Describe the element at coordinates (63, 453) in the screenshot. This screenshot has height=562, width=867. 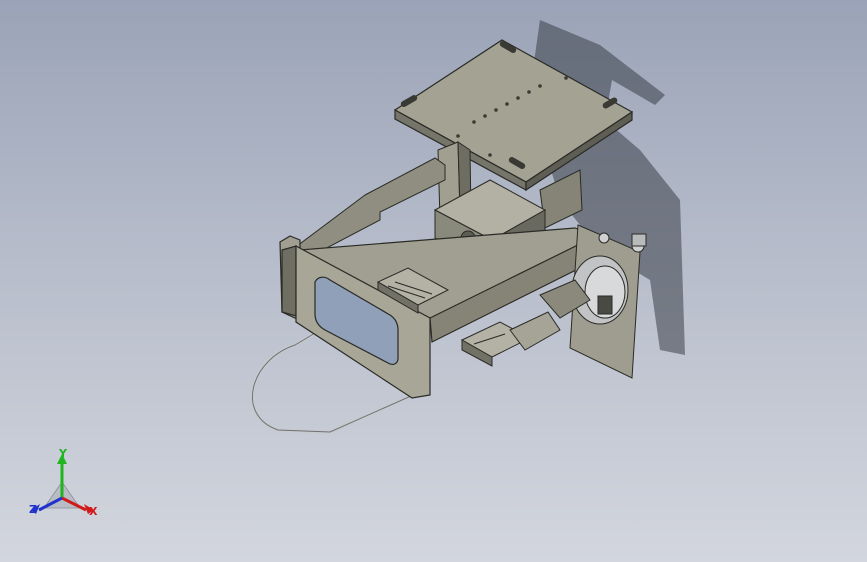
I see `axis-y-label: Y` at that location.